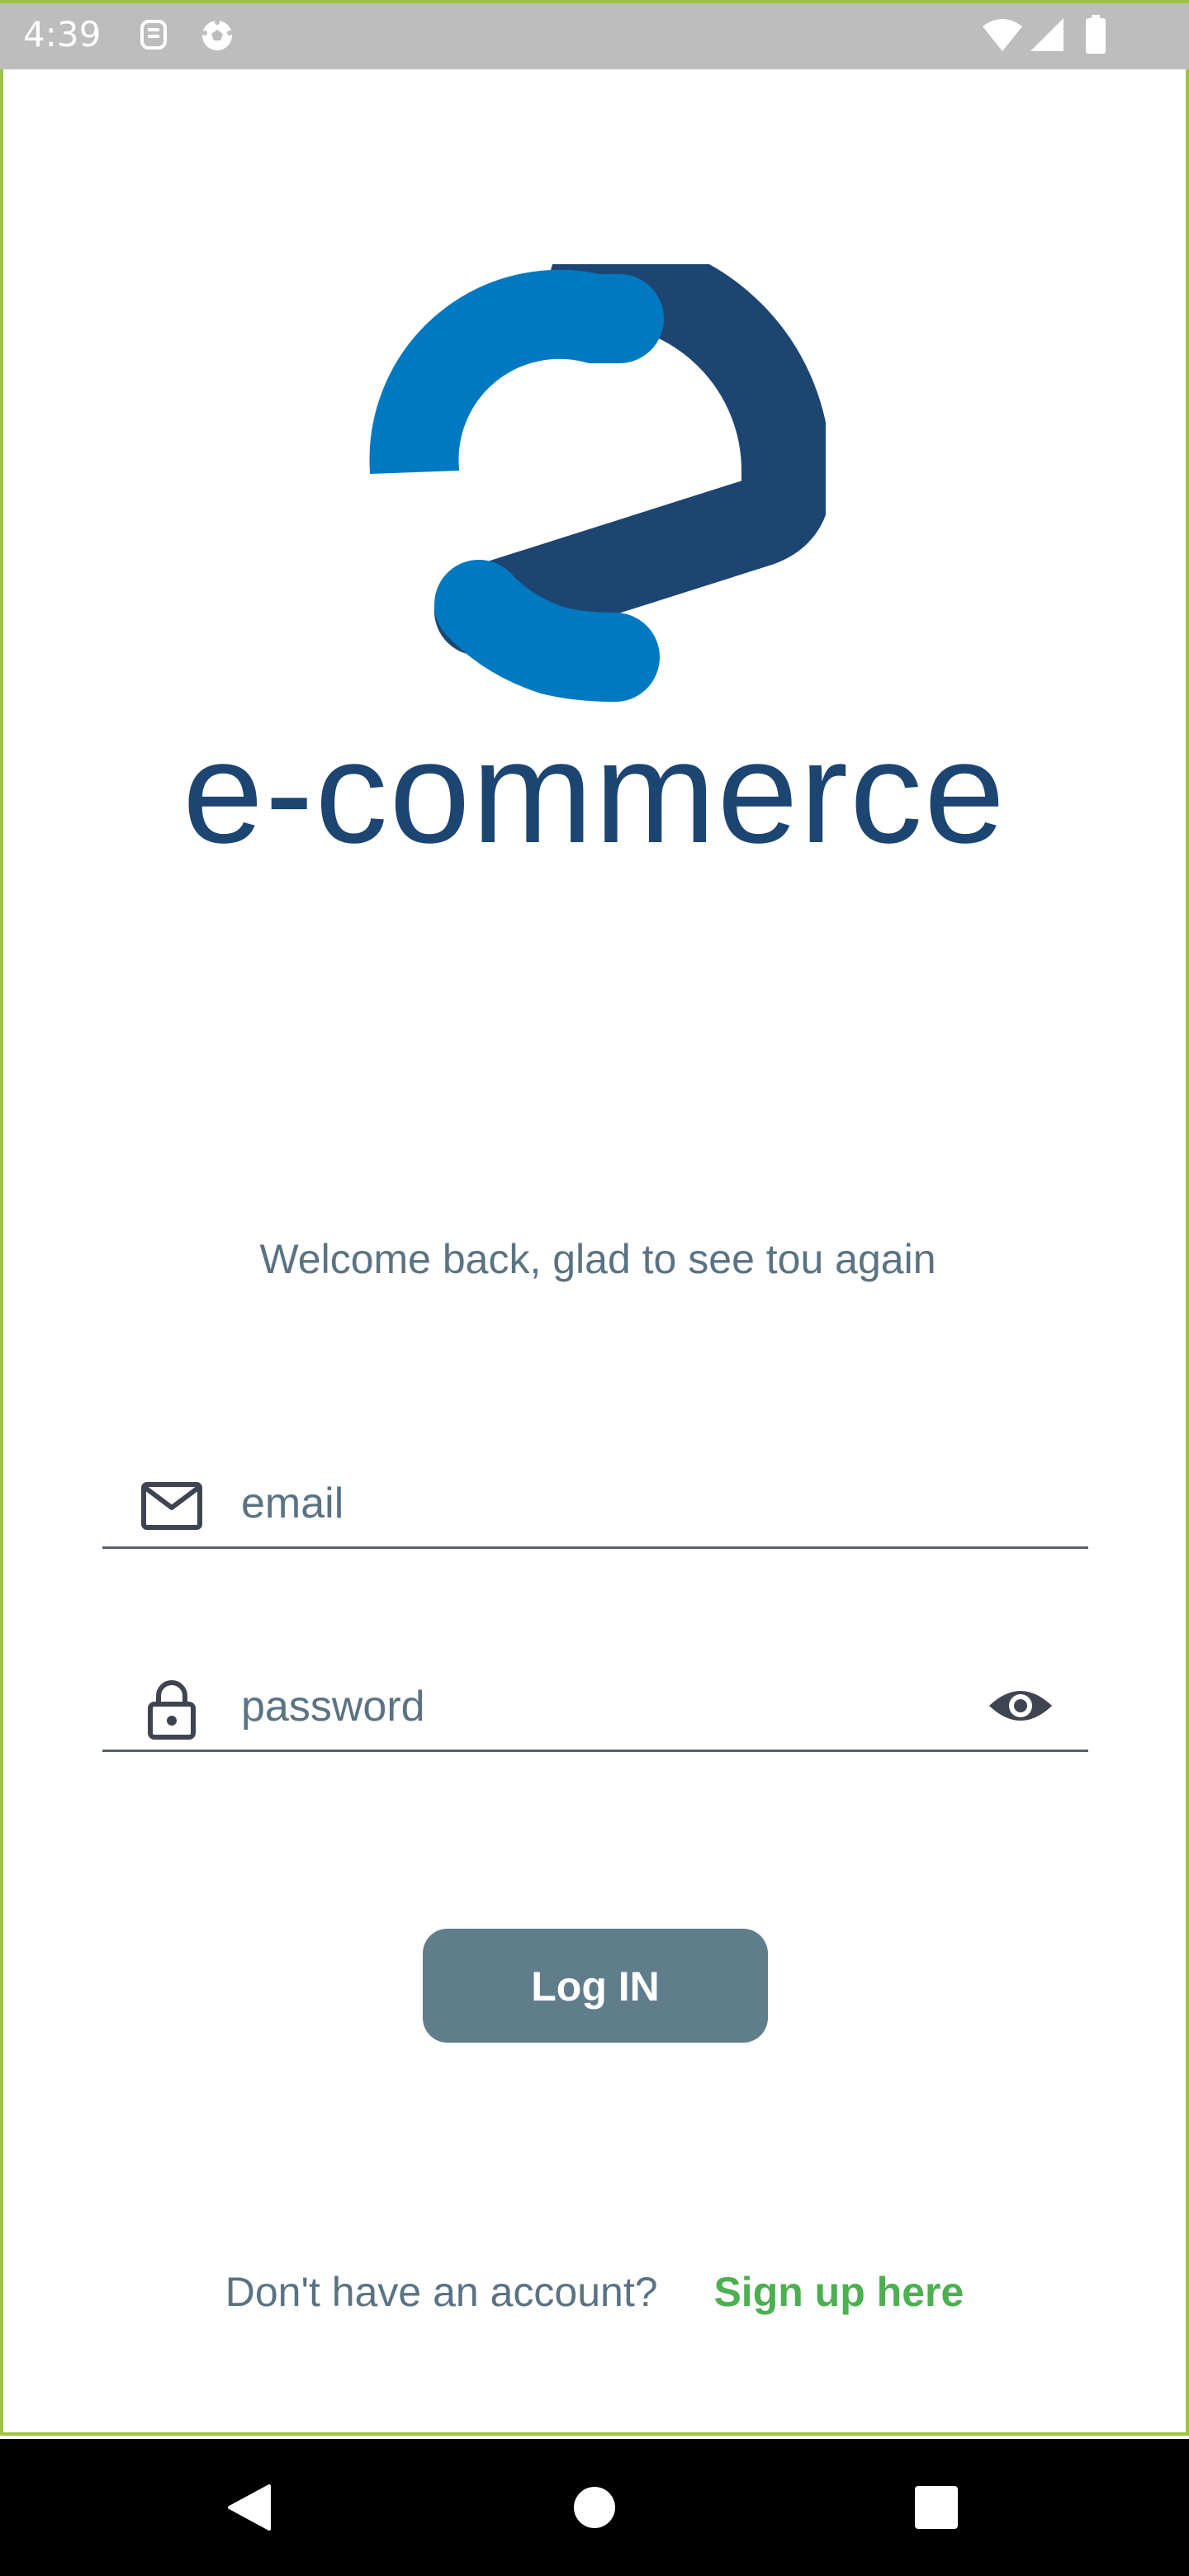 The height and width of the screenshot is (2576, 1189). Describe the element at coordinates (1020, 1705) in the screenshot. I see `eye-icon` at that location.